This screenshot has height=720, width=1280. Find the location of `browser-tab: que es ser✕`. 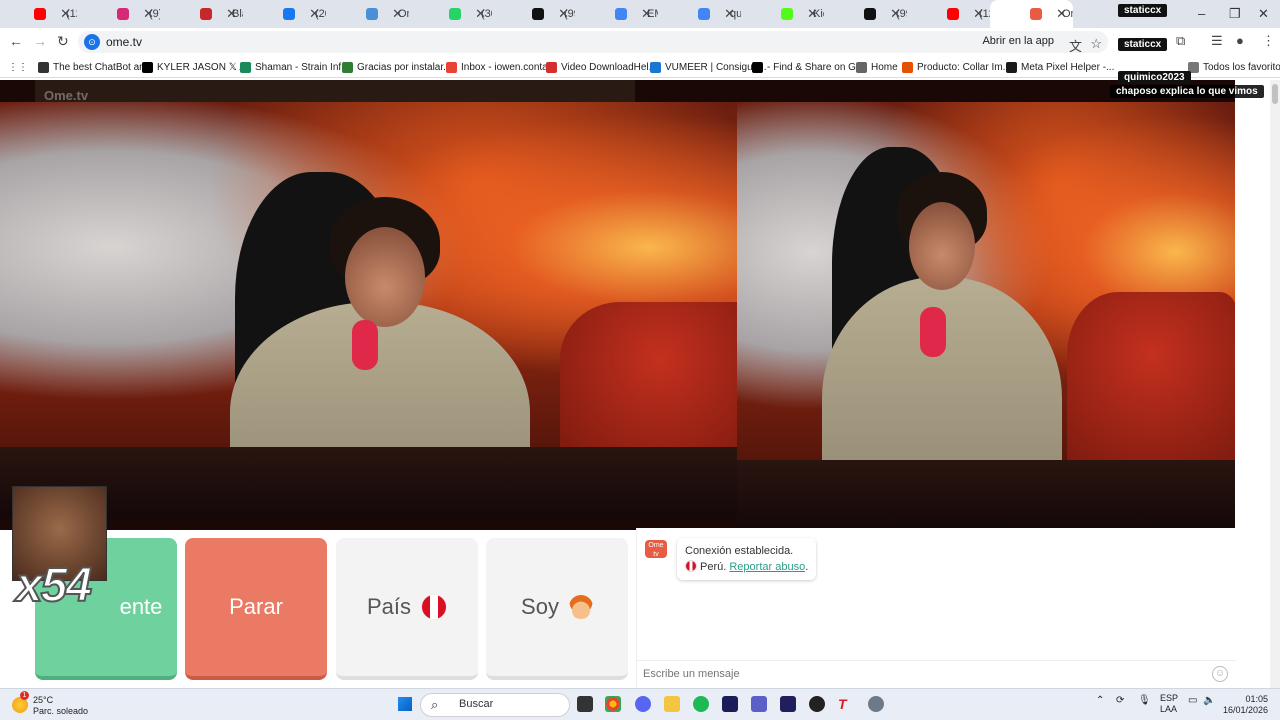

browser-tab: que es ser✕ is located at coordinates (699, 14).